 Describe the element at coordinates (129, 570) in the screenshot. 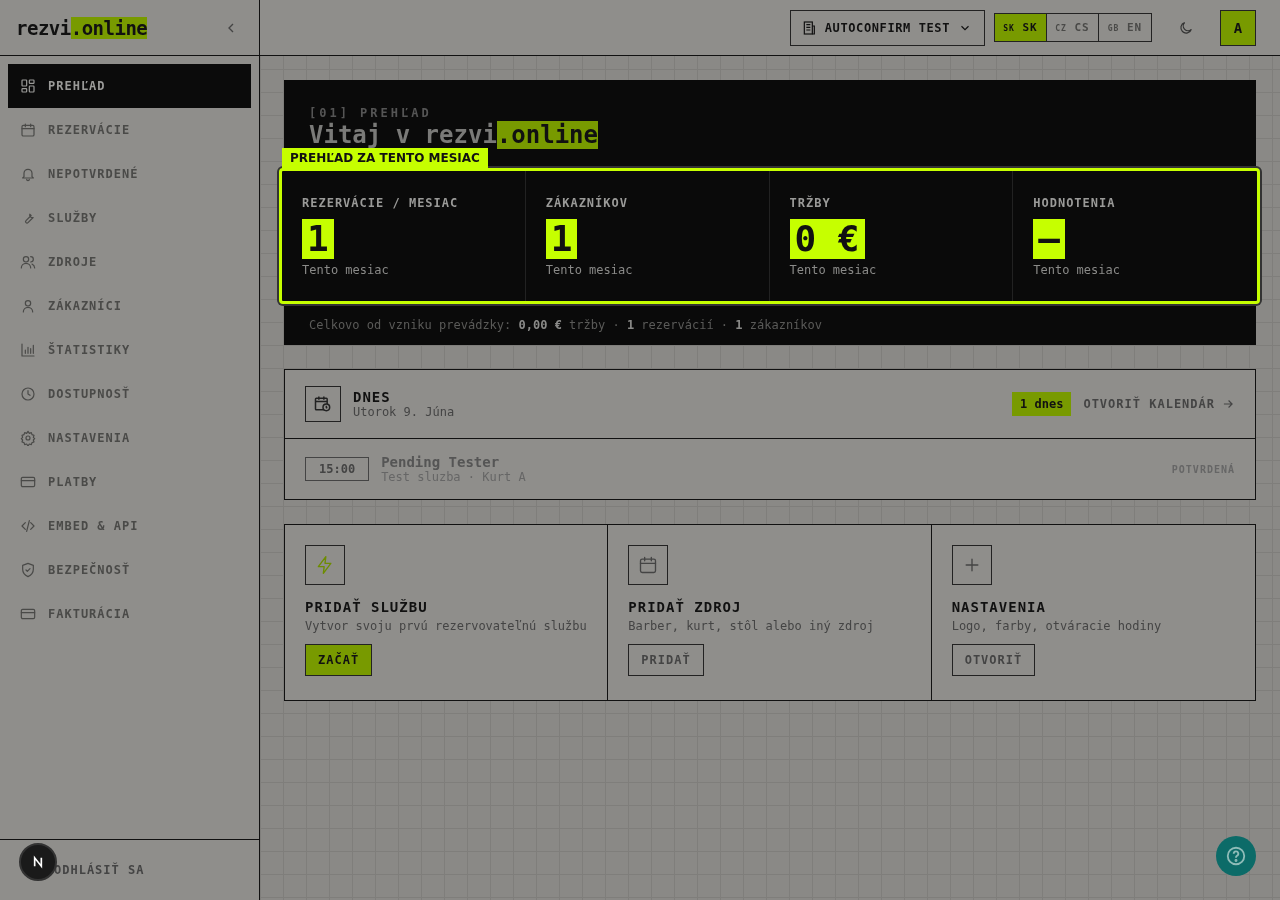

I see `sidebar-item: BEZPEČNOSŤ` at that location.